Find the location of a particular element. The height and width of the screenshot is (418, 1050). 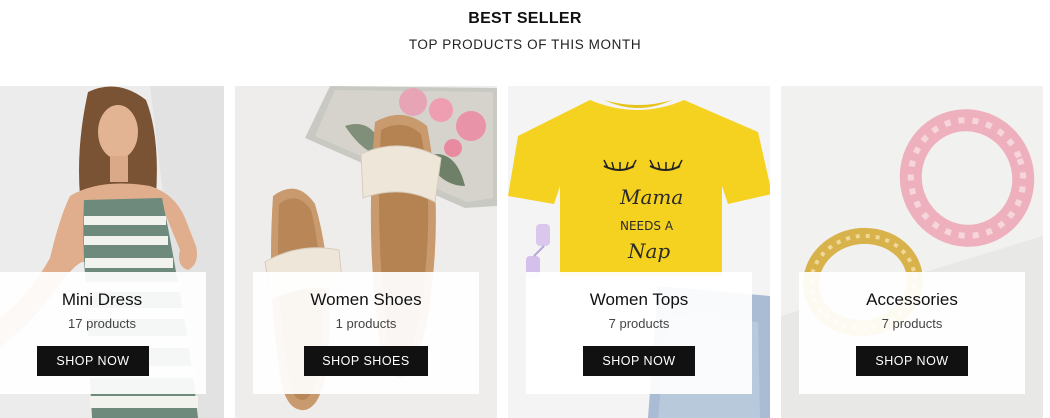

category-product-count: 1 products is located at coordinates (366, 323).